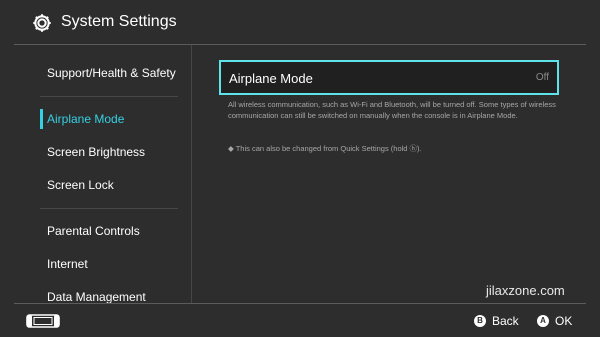 This screenshot has height=337, width=600. I want to click on b-button-icon: B, so click(480, 320).